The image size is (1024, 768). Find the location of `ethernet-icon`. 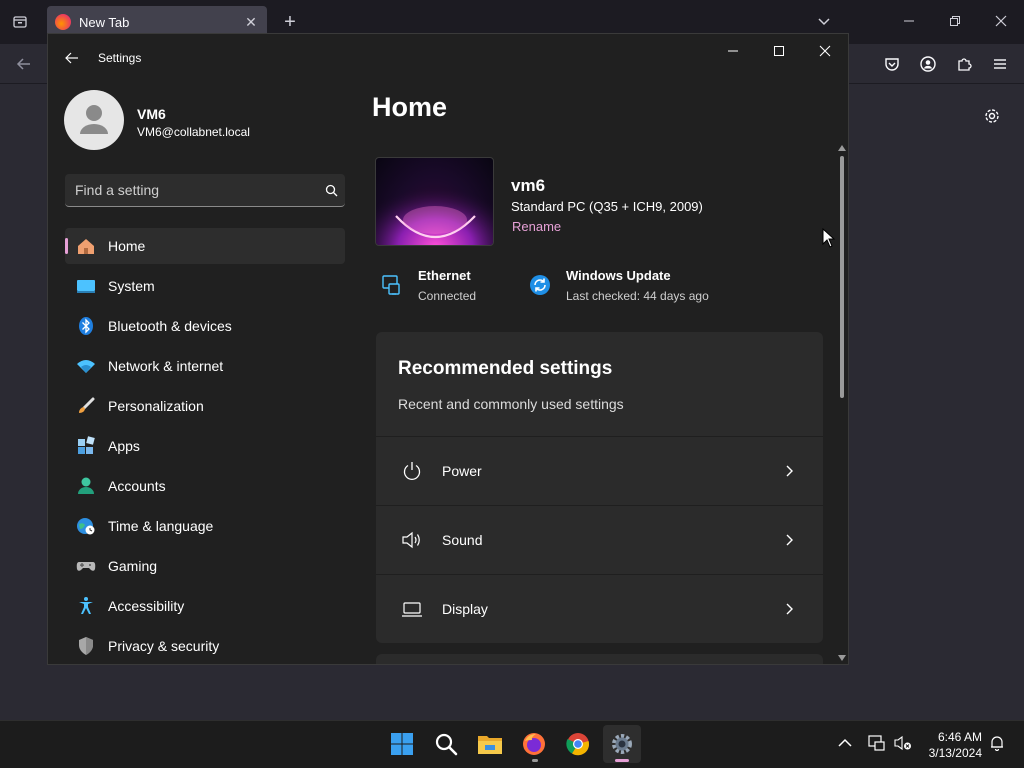

ethernet-icon is located at coordinates (392, 285).